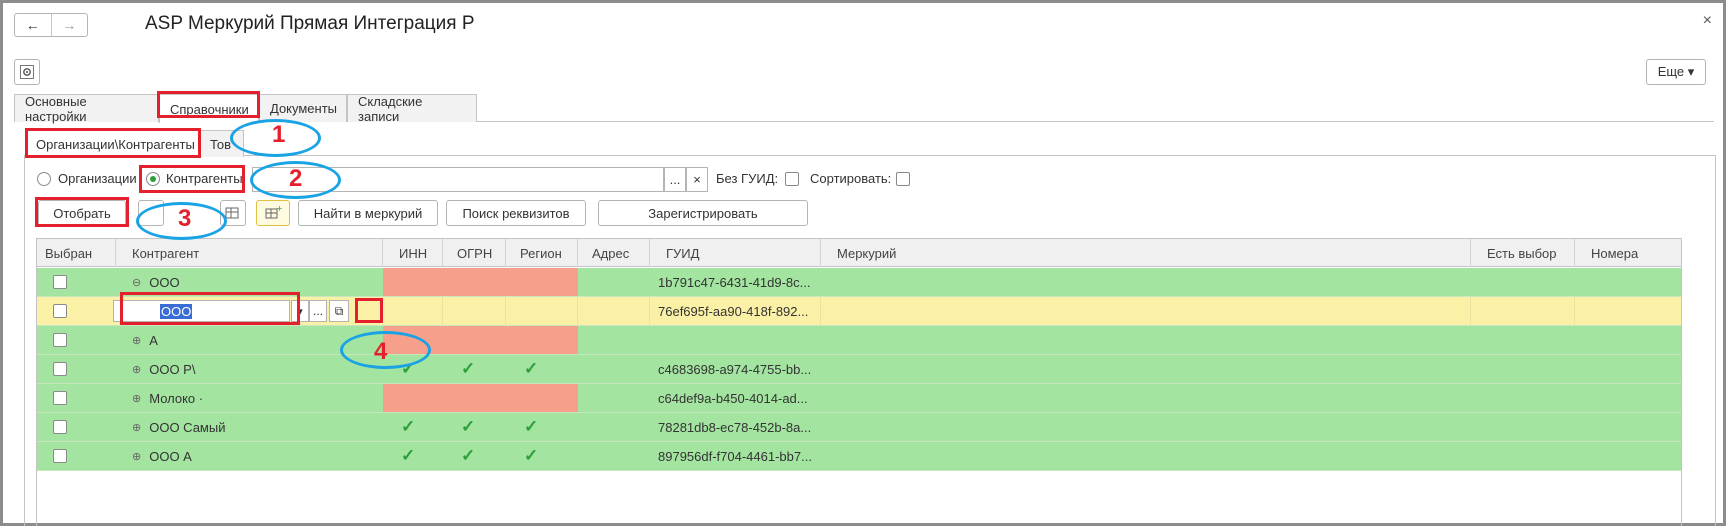 Image resolution: width=1726 pixels, height=526 pixels. I want to click on toolbar-icon-button-3: +, so click(273, 213).